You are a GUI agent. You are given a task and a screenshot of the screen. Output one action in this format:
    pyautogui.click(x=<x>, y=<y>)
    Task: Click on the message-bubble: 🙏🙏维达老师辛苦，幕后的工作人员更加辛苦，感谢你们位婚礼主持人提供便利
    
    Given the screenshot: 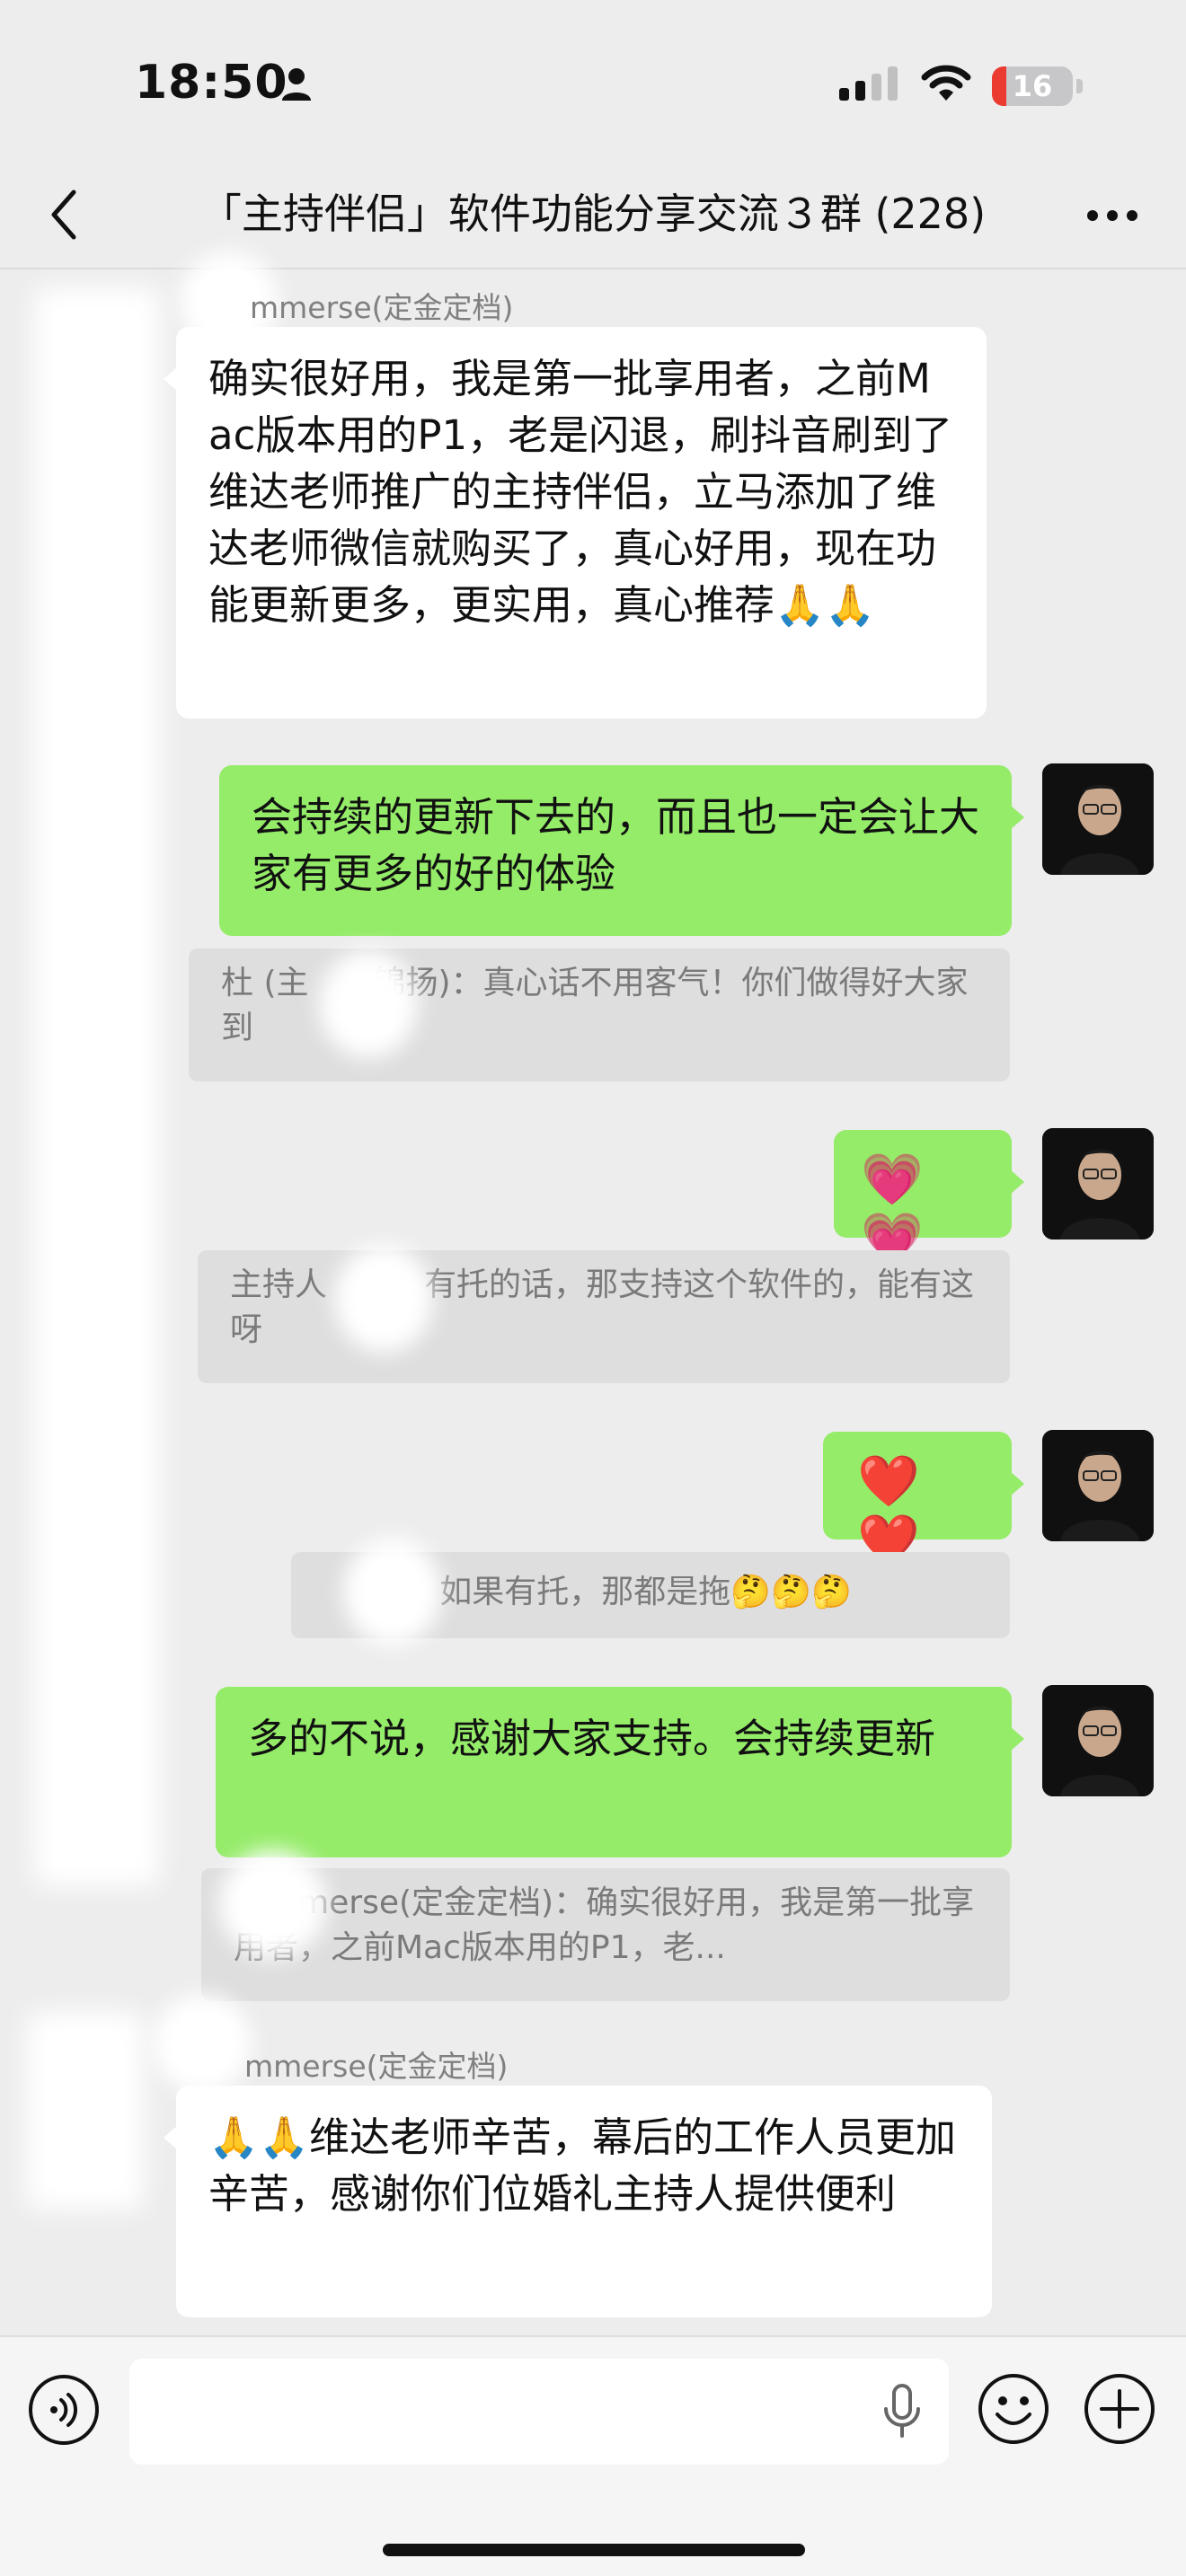 What is the action you would take?
    pyautogui.click(x=578, y=2201)
    